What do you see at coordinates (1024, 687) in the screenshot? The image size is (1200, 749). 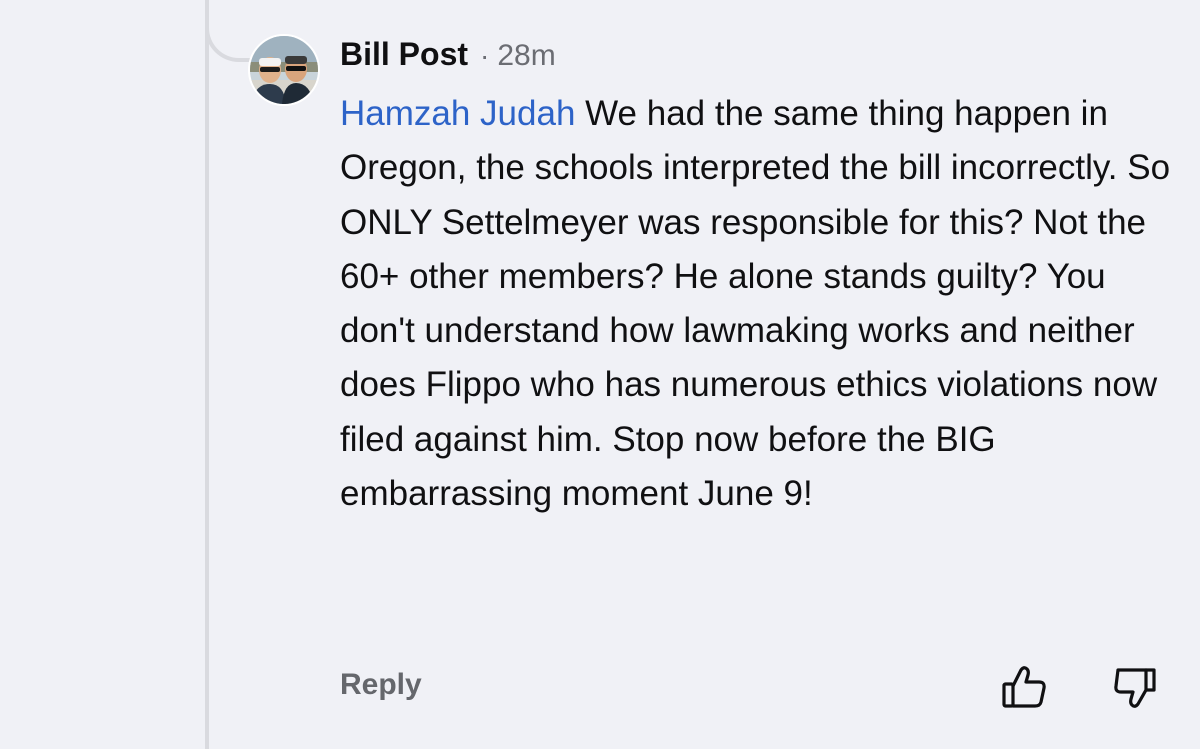 I see `thumbs-up-icon` at bounding box center [1024, 687].